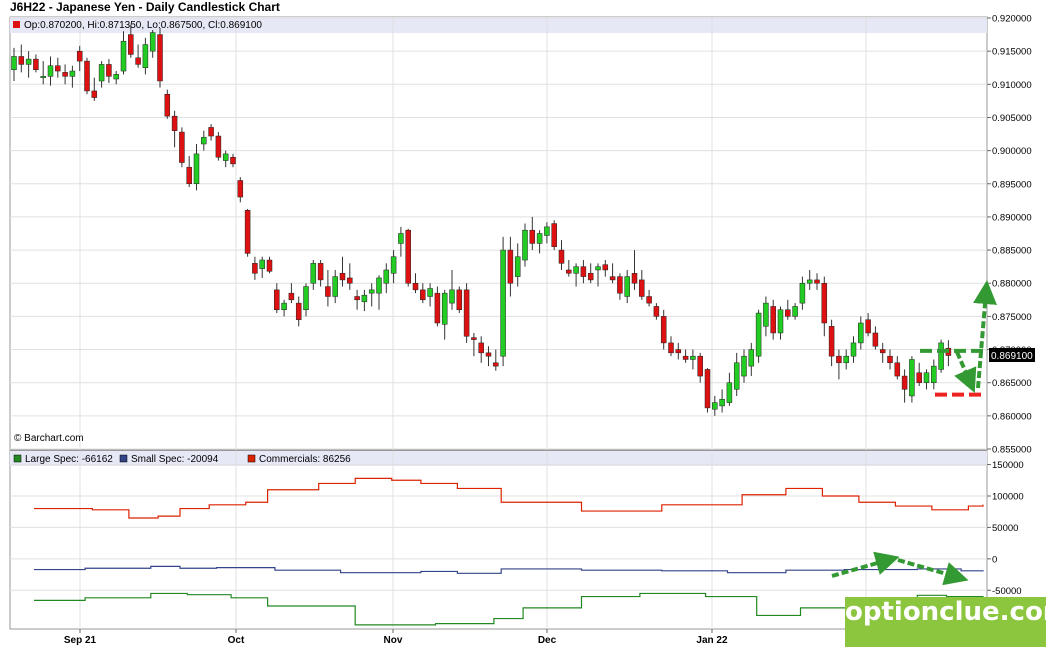  Describe the element at coordinates (1012, 317) in the screenshot. I see `price-tick-label: 0.875000` at that location.